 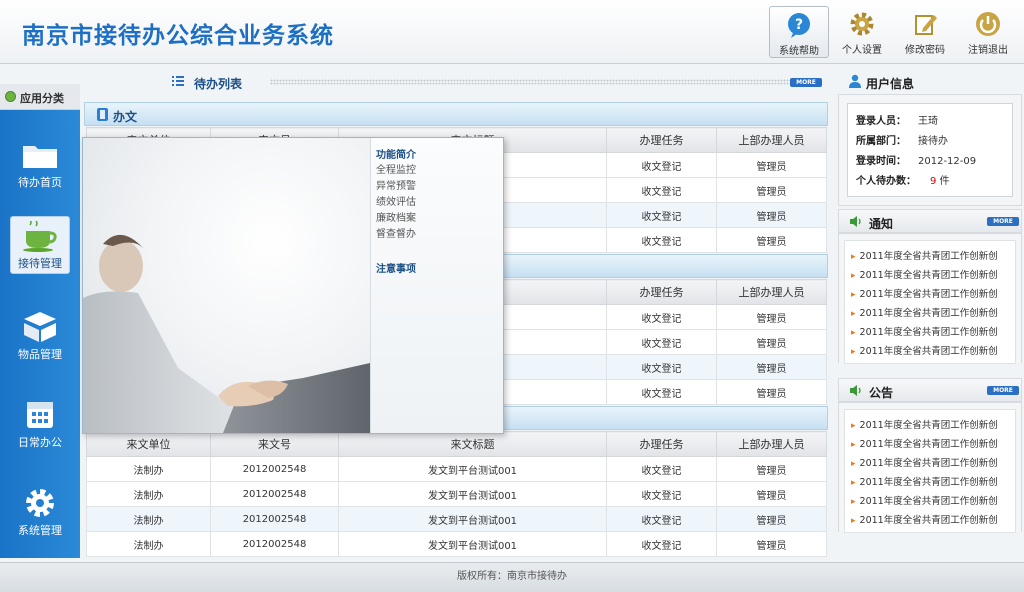 What do you see at coordinates (943, 181) in the screenshot?
I see `todo-count-unit: 件` at bounding box center [943, 181].